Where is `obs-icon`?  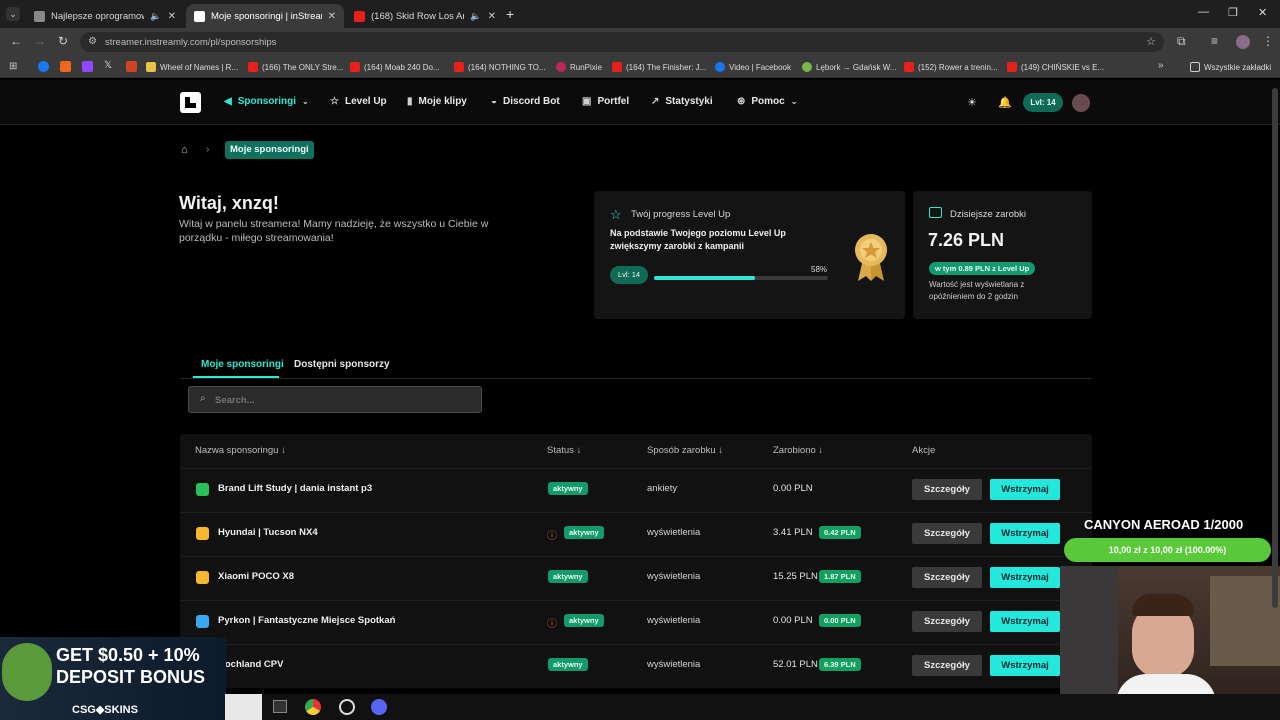
obs-icon is located at coordinates (347, 707).